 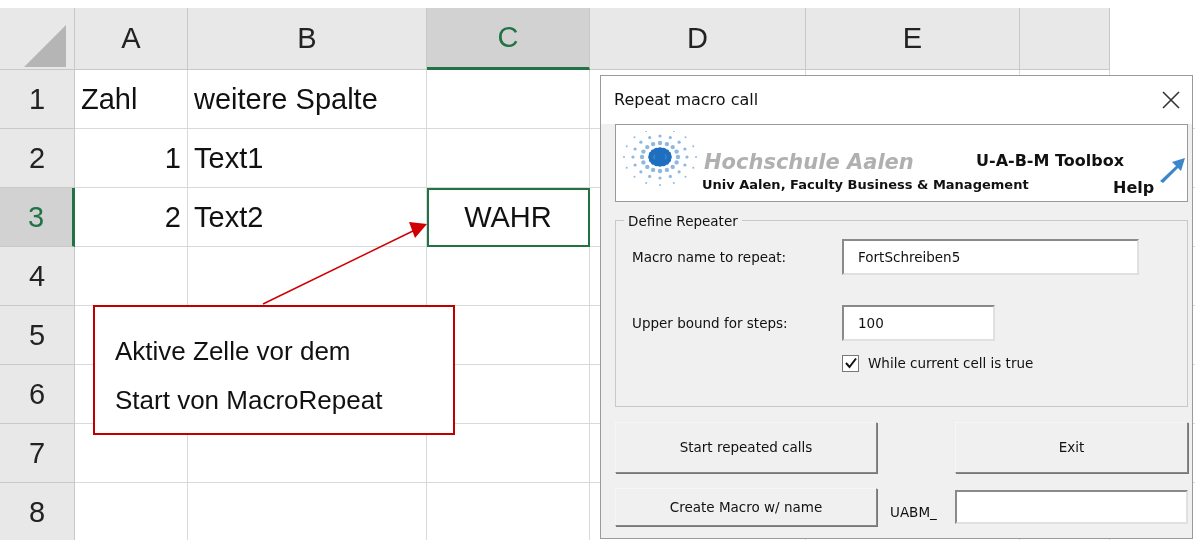 I want to click on create-macro-button: Create Macro w/ name, so click(x=746, y=507).